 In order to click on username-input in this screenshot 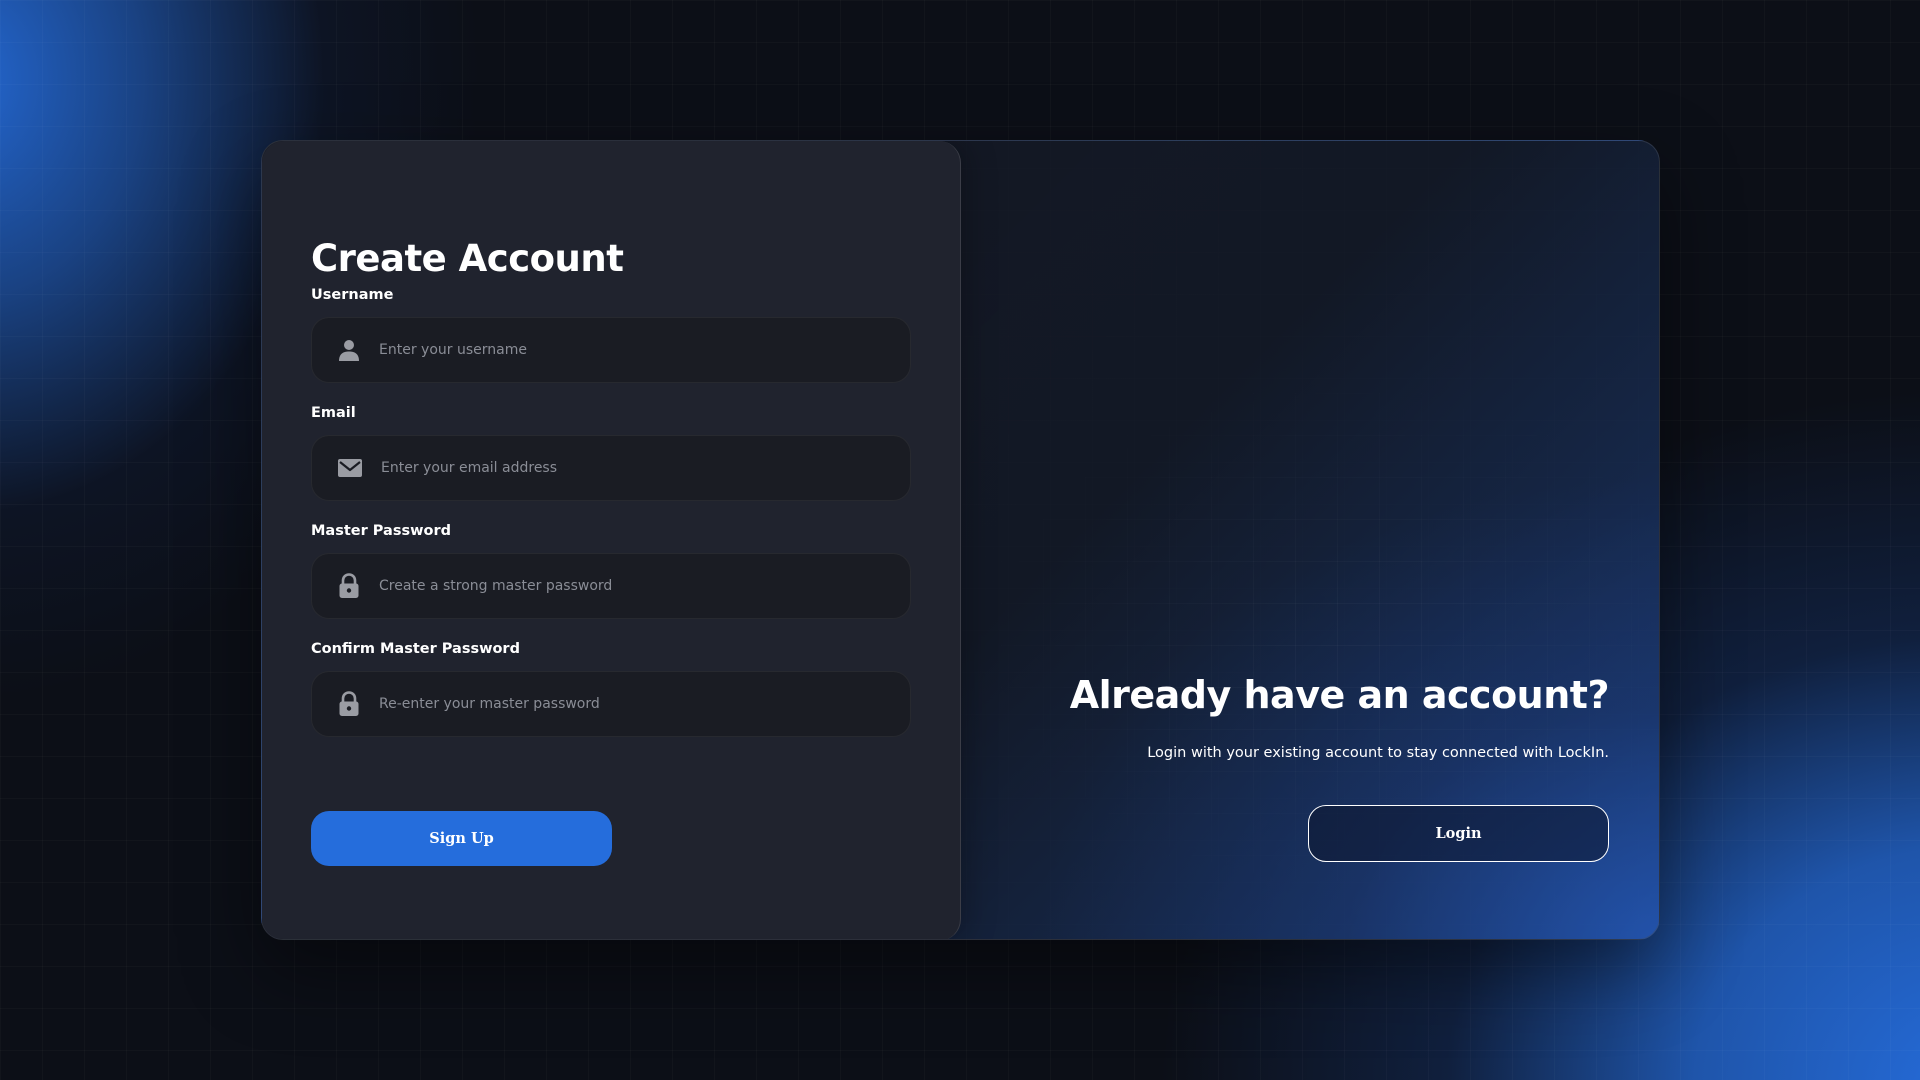, I will do `click(644, 350)`.